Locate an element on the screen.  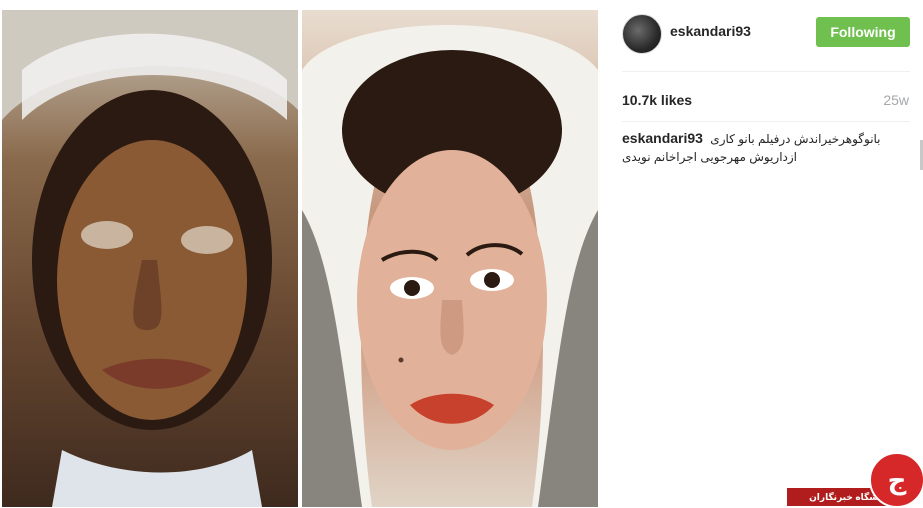
watermark: باشگاه خبرنگاران ج is located at coordinates (855, 480).